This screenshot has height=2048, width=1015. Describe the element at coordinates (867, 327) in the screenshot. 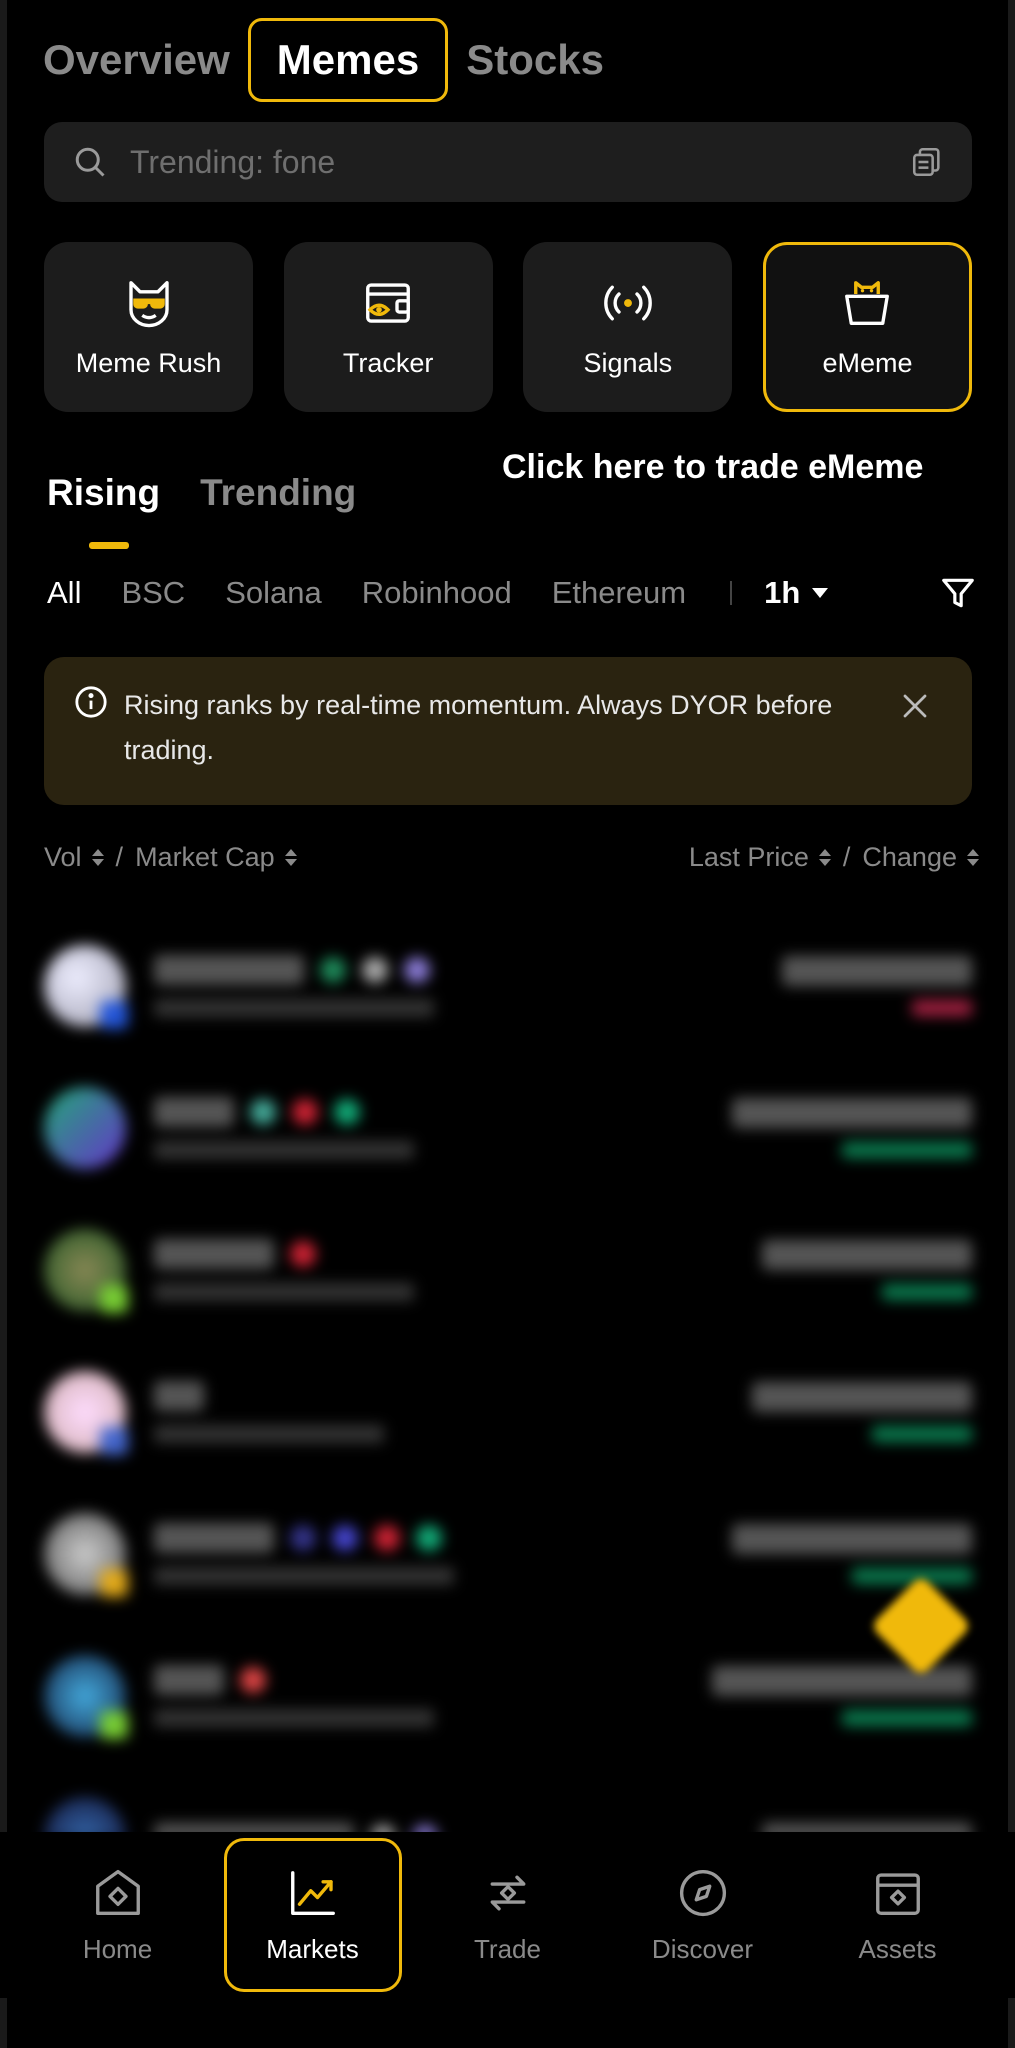

I see `ememe-button: eMeme` at that location.